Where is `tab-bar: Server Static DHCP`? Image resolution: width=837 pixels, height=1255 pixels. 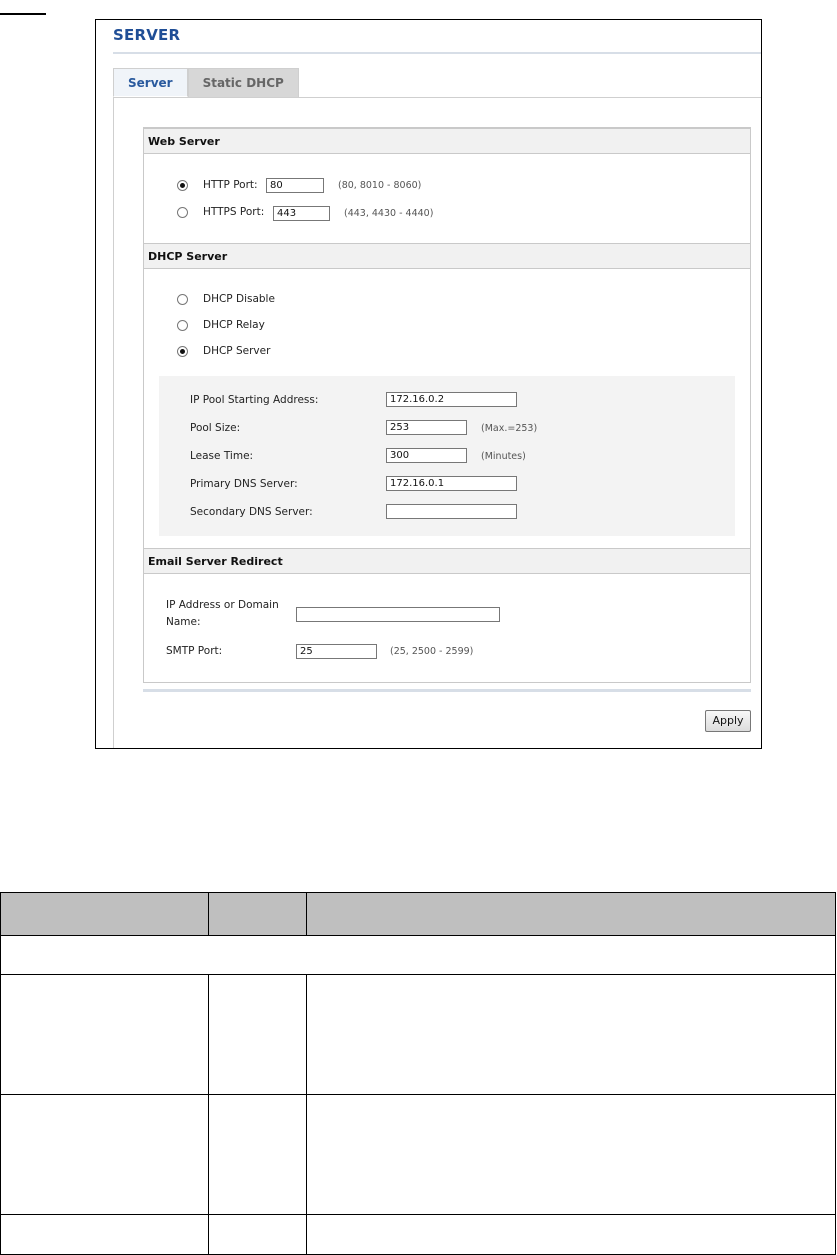
tab-bar: Server Static DHCP is located at coordinates (206, 83).